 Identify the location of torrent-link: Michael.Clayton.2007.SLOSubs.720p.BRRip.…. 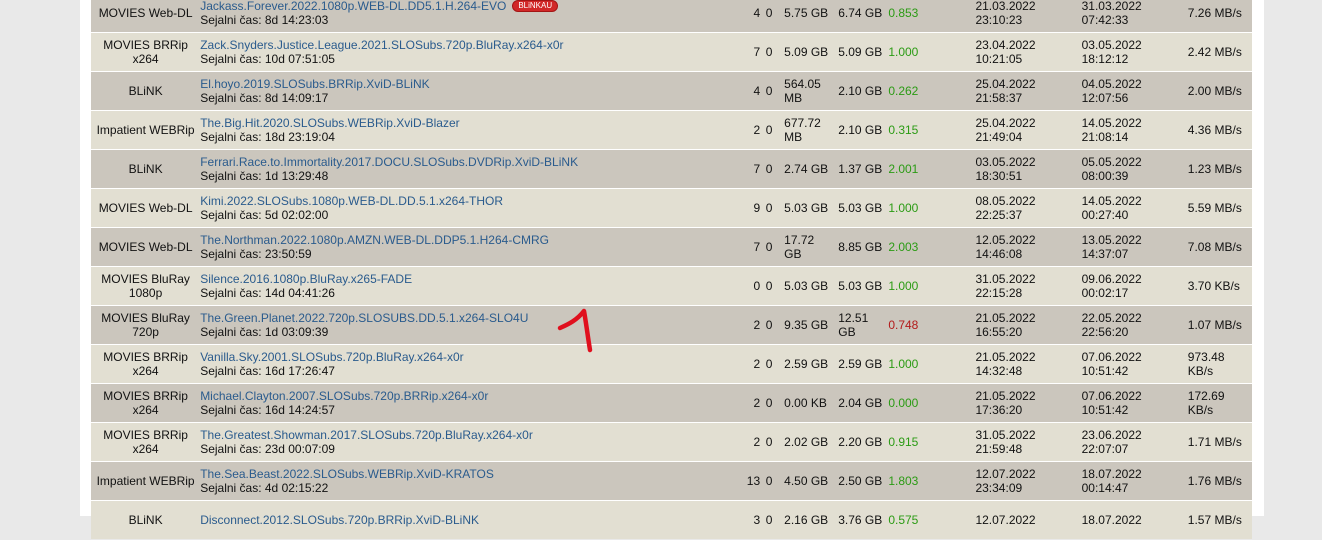
(471, 396).